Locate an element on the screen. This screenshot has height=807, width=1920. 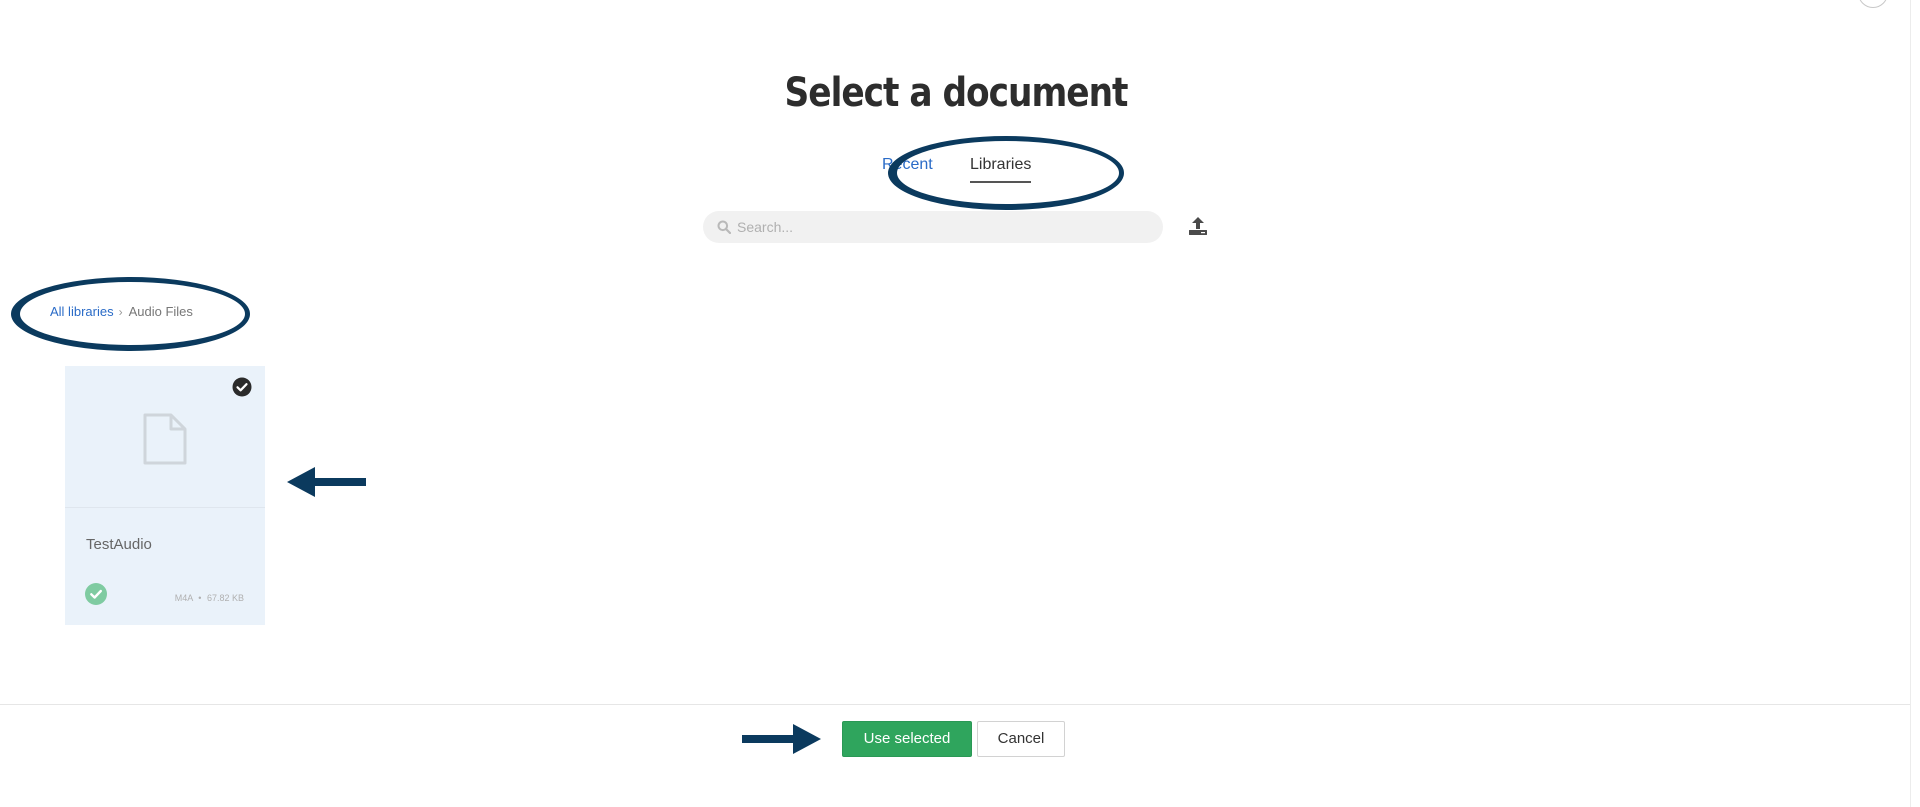
scrollbar-gutter is located at coordinates (1915, 403).